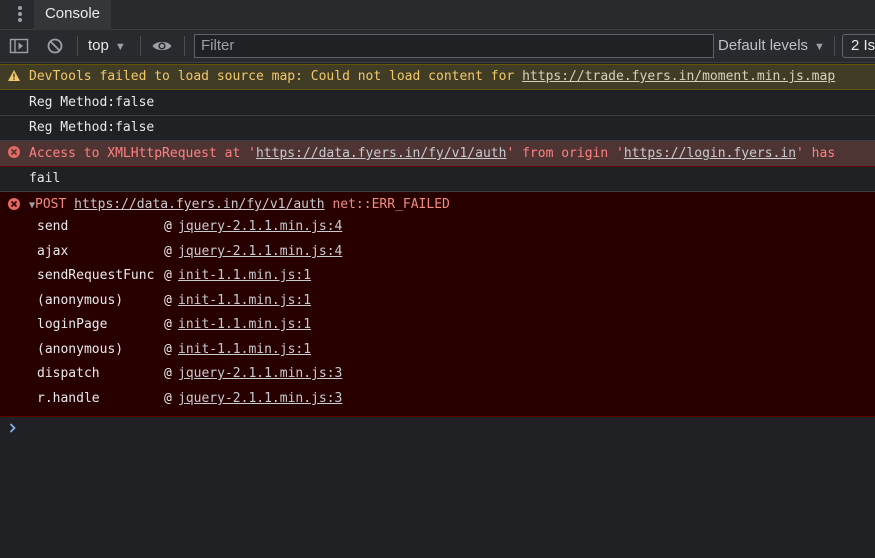  I want to click on log-levels-dropdown: Default levels ▼, so click(771, 46).